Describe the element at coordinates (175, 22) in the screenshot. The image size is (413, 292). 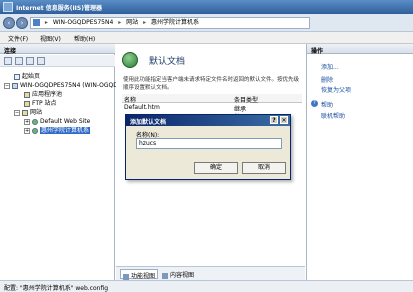
I see `breadcrumb-site: 惠州学院计算机系` at that location.